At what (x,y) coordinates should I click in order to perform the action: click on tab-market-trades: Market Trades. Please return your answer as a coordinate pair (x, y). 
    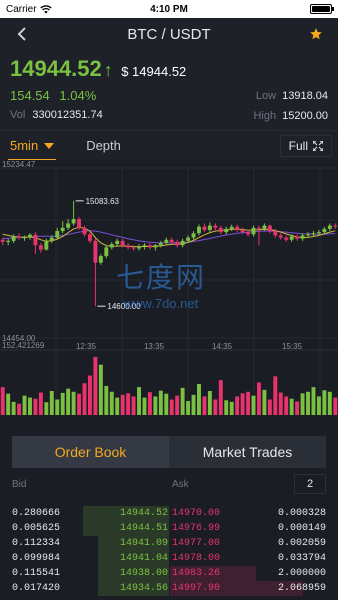
    Looking at the image, I should click on (247, 452).